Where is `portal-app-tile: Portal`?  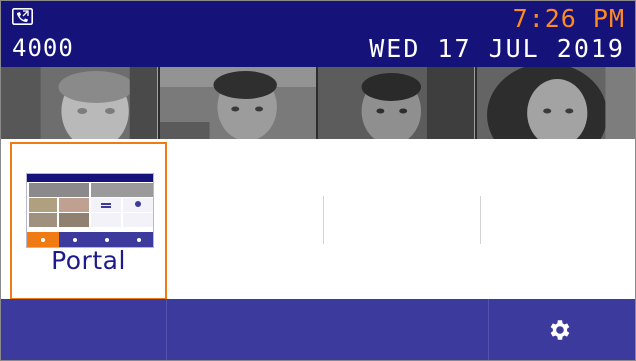 portal-app-tile: Portal is located at coordinates (88, 221).